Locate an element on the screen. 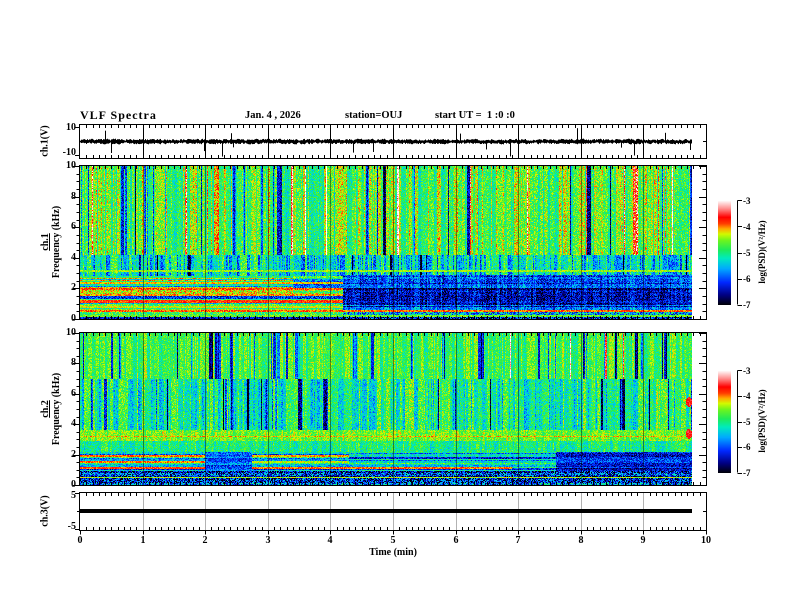 This screenshot has height=612, width=792. xtick-3: 3 is located at coordinates (268, 540).